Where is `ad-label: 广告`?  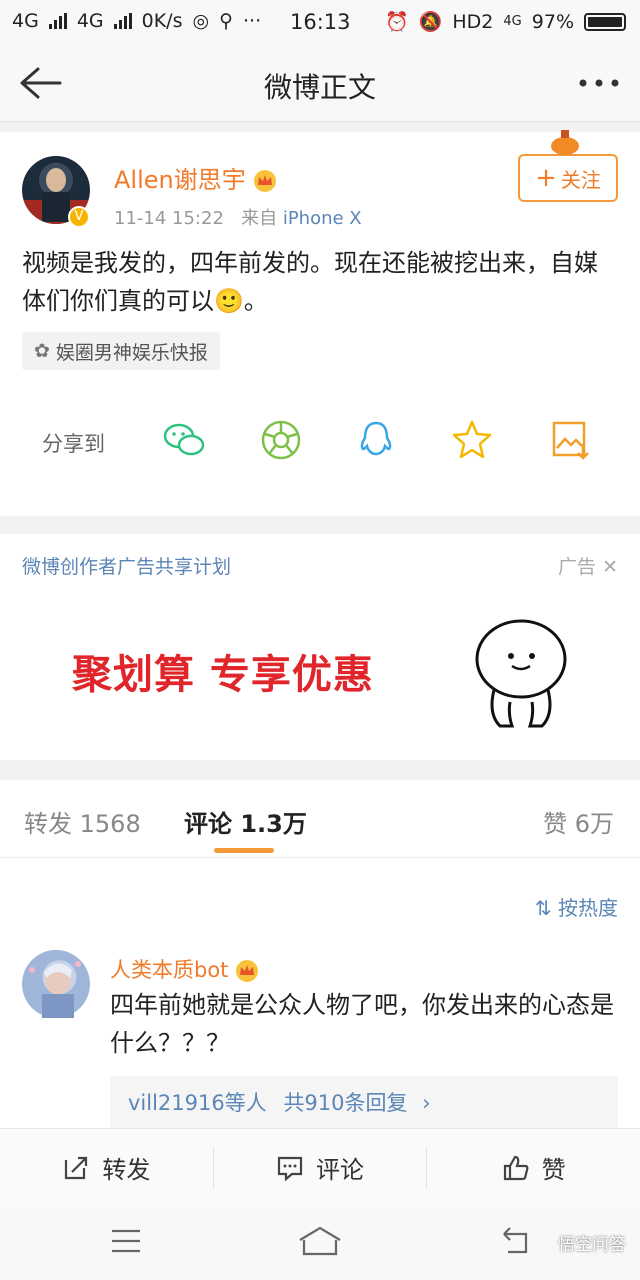 ad-label: 广告 is located at coordinates (577, 567).